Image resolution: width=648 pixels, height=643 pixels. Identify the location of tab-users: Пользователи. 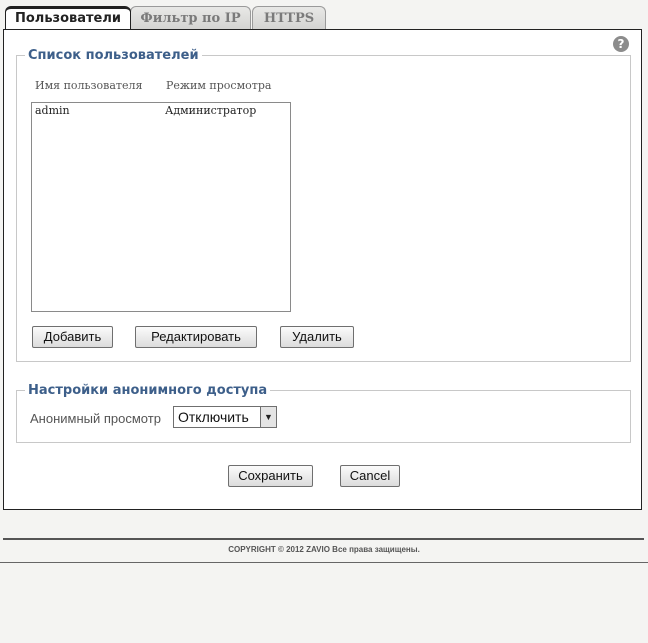
(68, 18).